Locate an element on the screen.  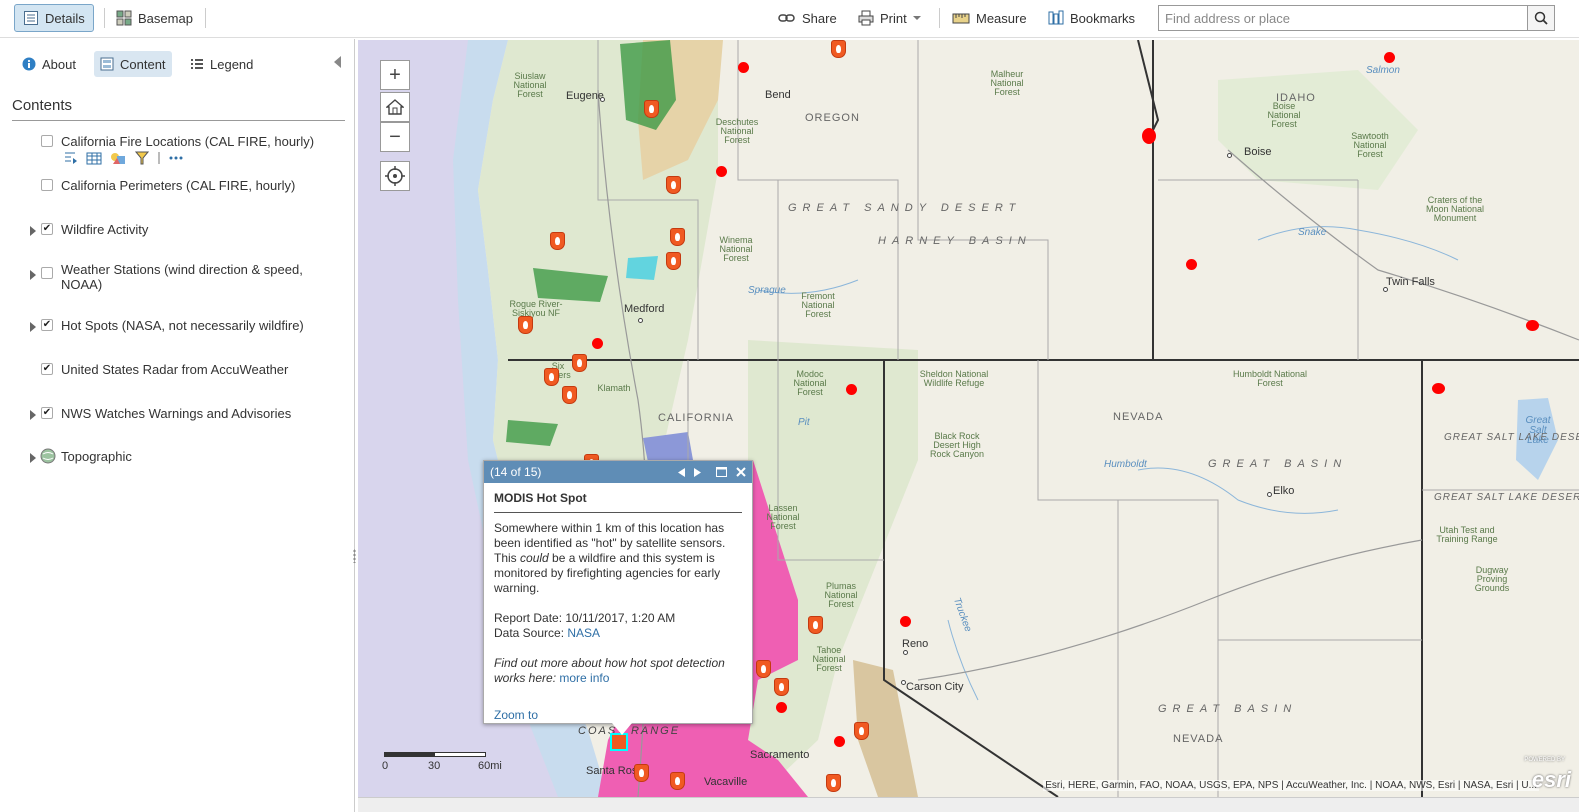
home-button is located at coordinates (395, 107).